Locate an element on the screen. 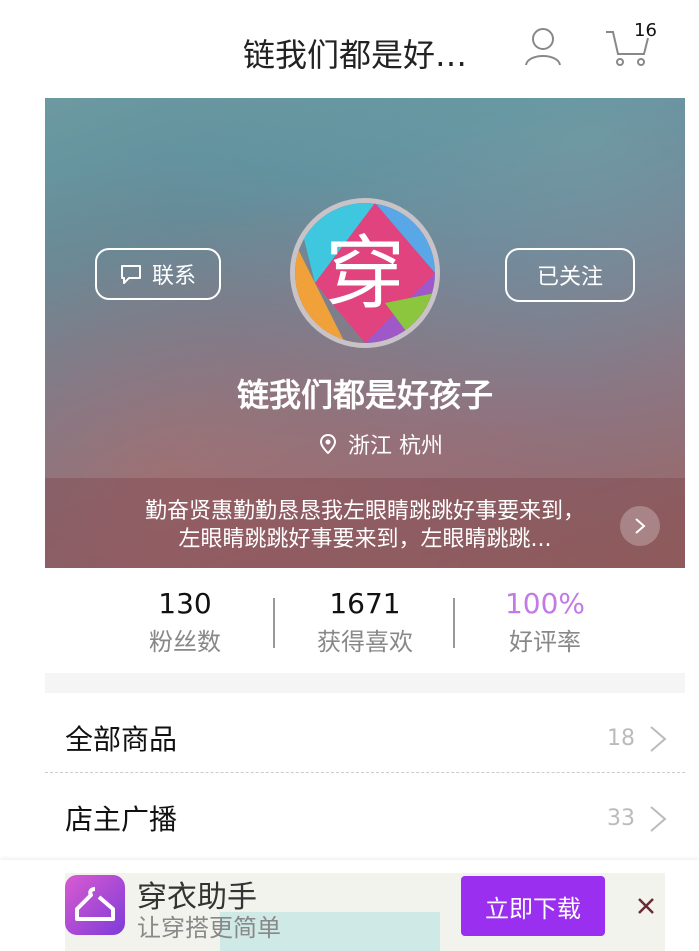 The image size is (699, 951). stat-likes: 1671 获得喜欢 is located at coordinates (365, 624).